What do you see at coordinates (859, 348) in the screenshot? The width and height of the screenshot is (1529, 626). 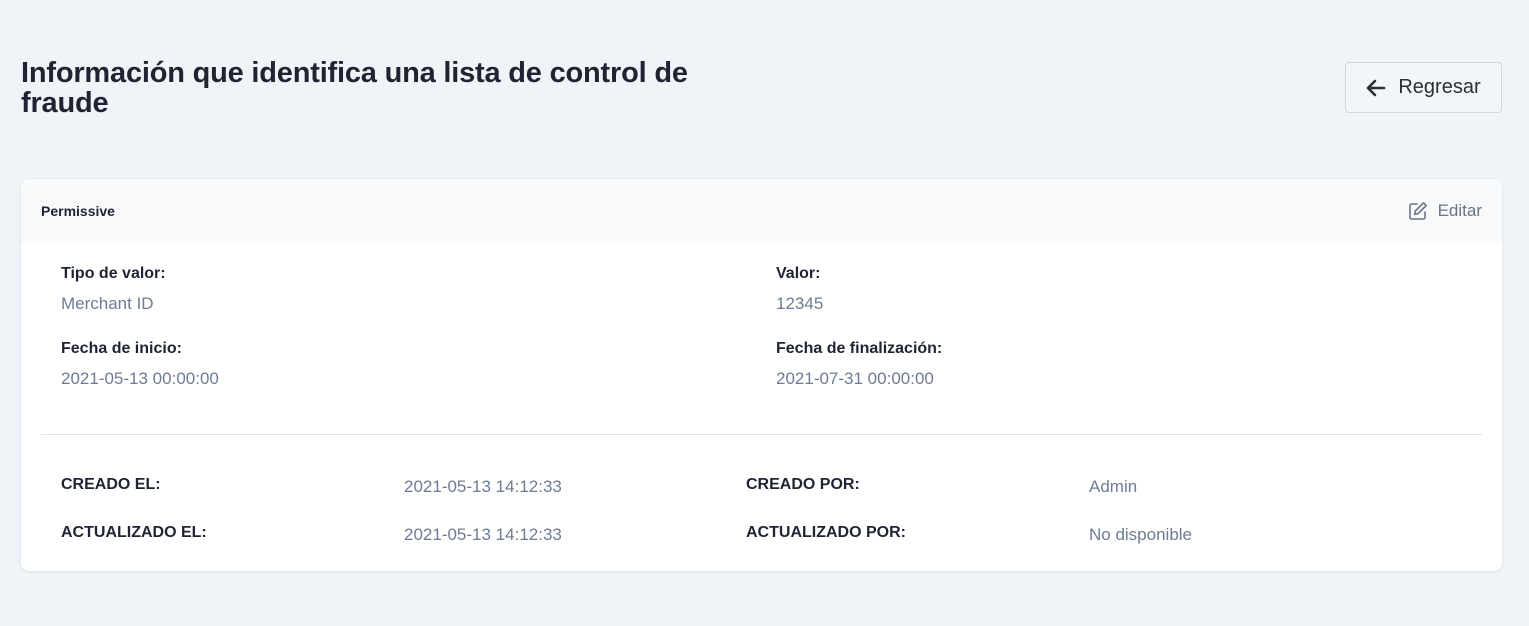 I see `field-label: Fecha de finalización:` at bounding box center [859, 348].